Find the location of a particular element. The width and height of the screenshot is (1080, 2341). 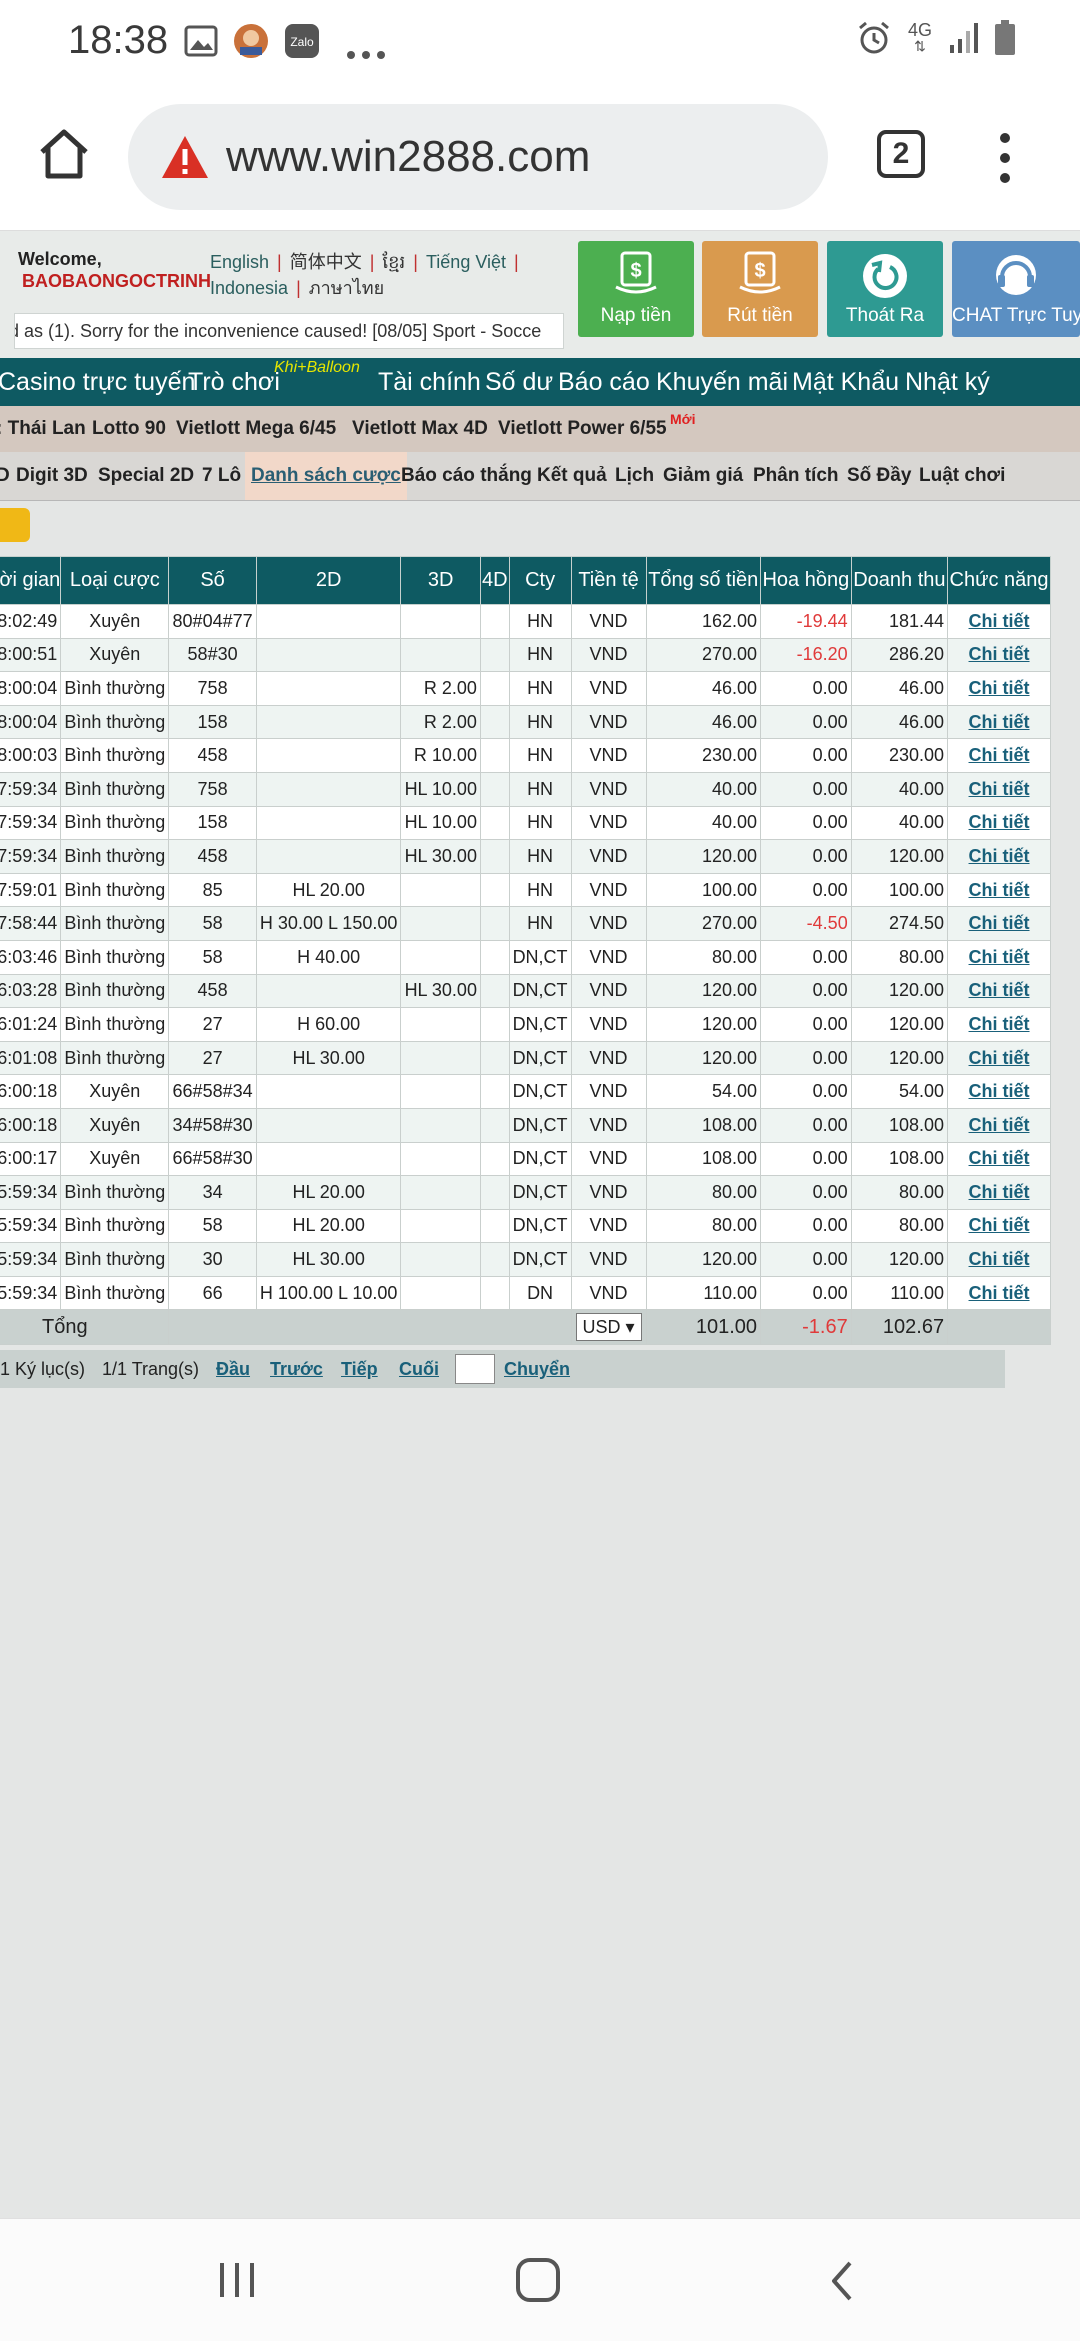

game-mega645: Vietlott Mega 6/45 is located at coordinates (256, 429).